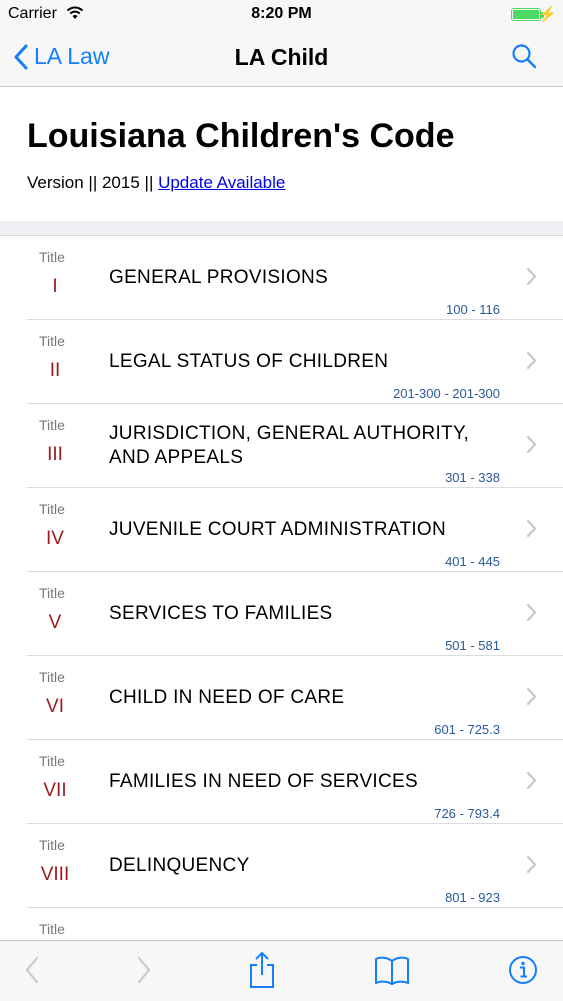 This screenshot has width=563, height=1001. What do you see at coordinates (467, 729) in the screenshot?
I see `section-range: 601 - 725.3` at bounding box center [467, 729].